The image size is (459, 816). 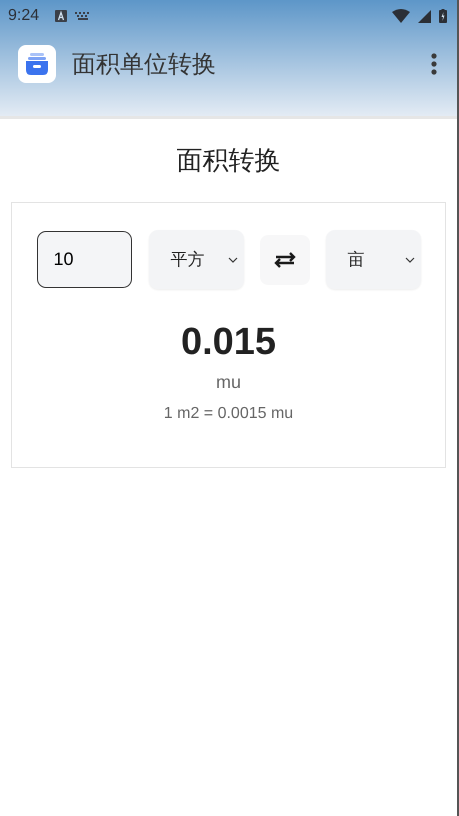 I want to click on conversion-rate: 1 m2 = 0.0015 mu, so click(x=229, y=414).